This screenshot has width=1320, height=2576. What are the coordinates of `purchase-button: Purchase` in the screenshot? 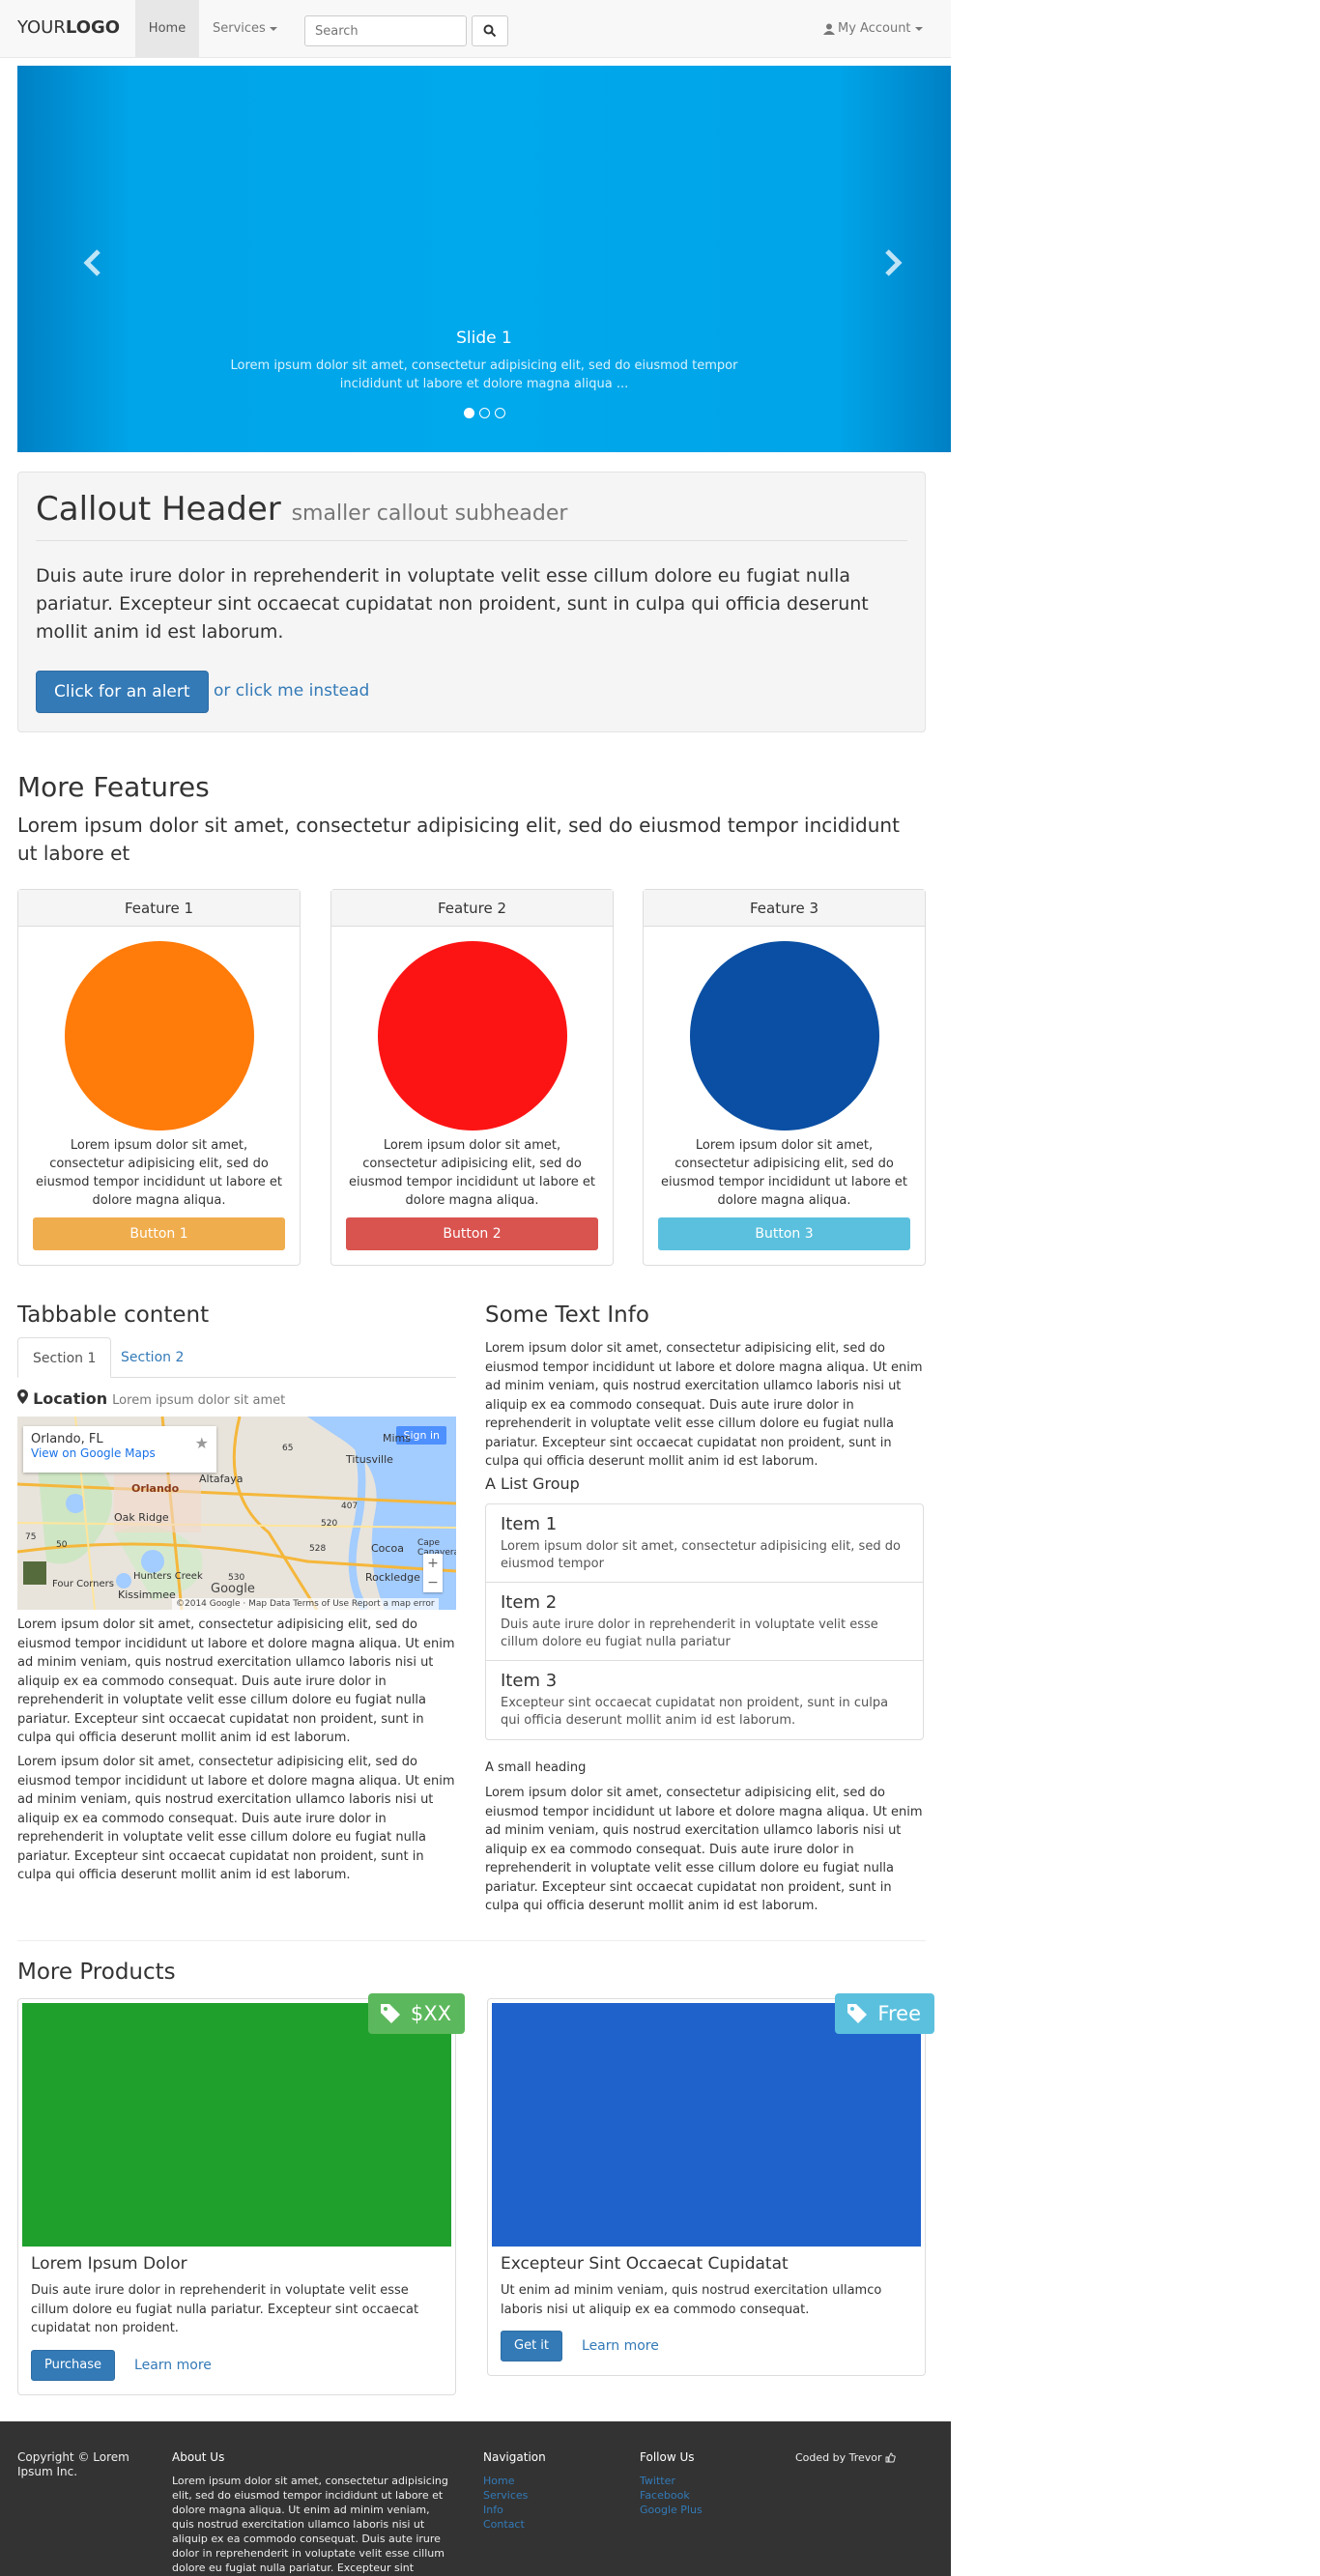 It's located at (73, 2365).